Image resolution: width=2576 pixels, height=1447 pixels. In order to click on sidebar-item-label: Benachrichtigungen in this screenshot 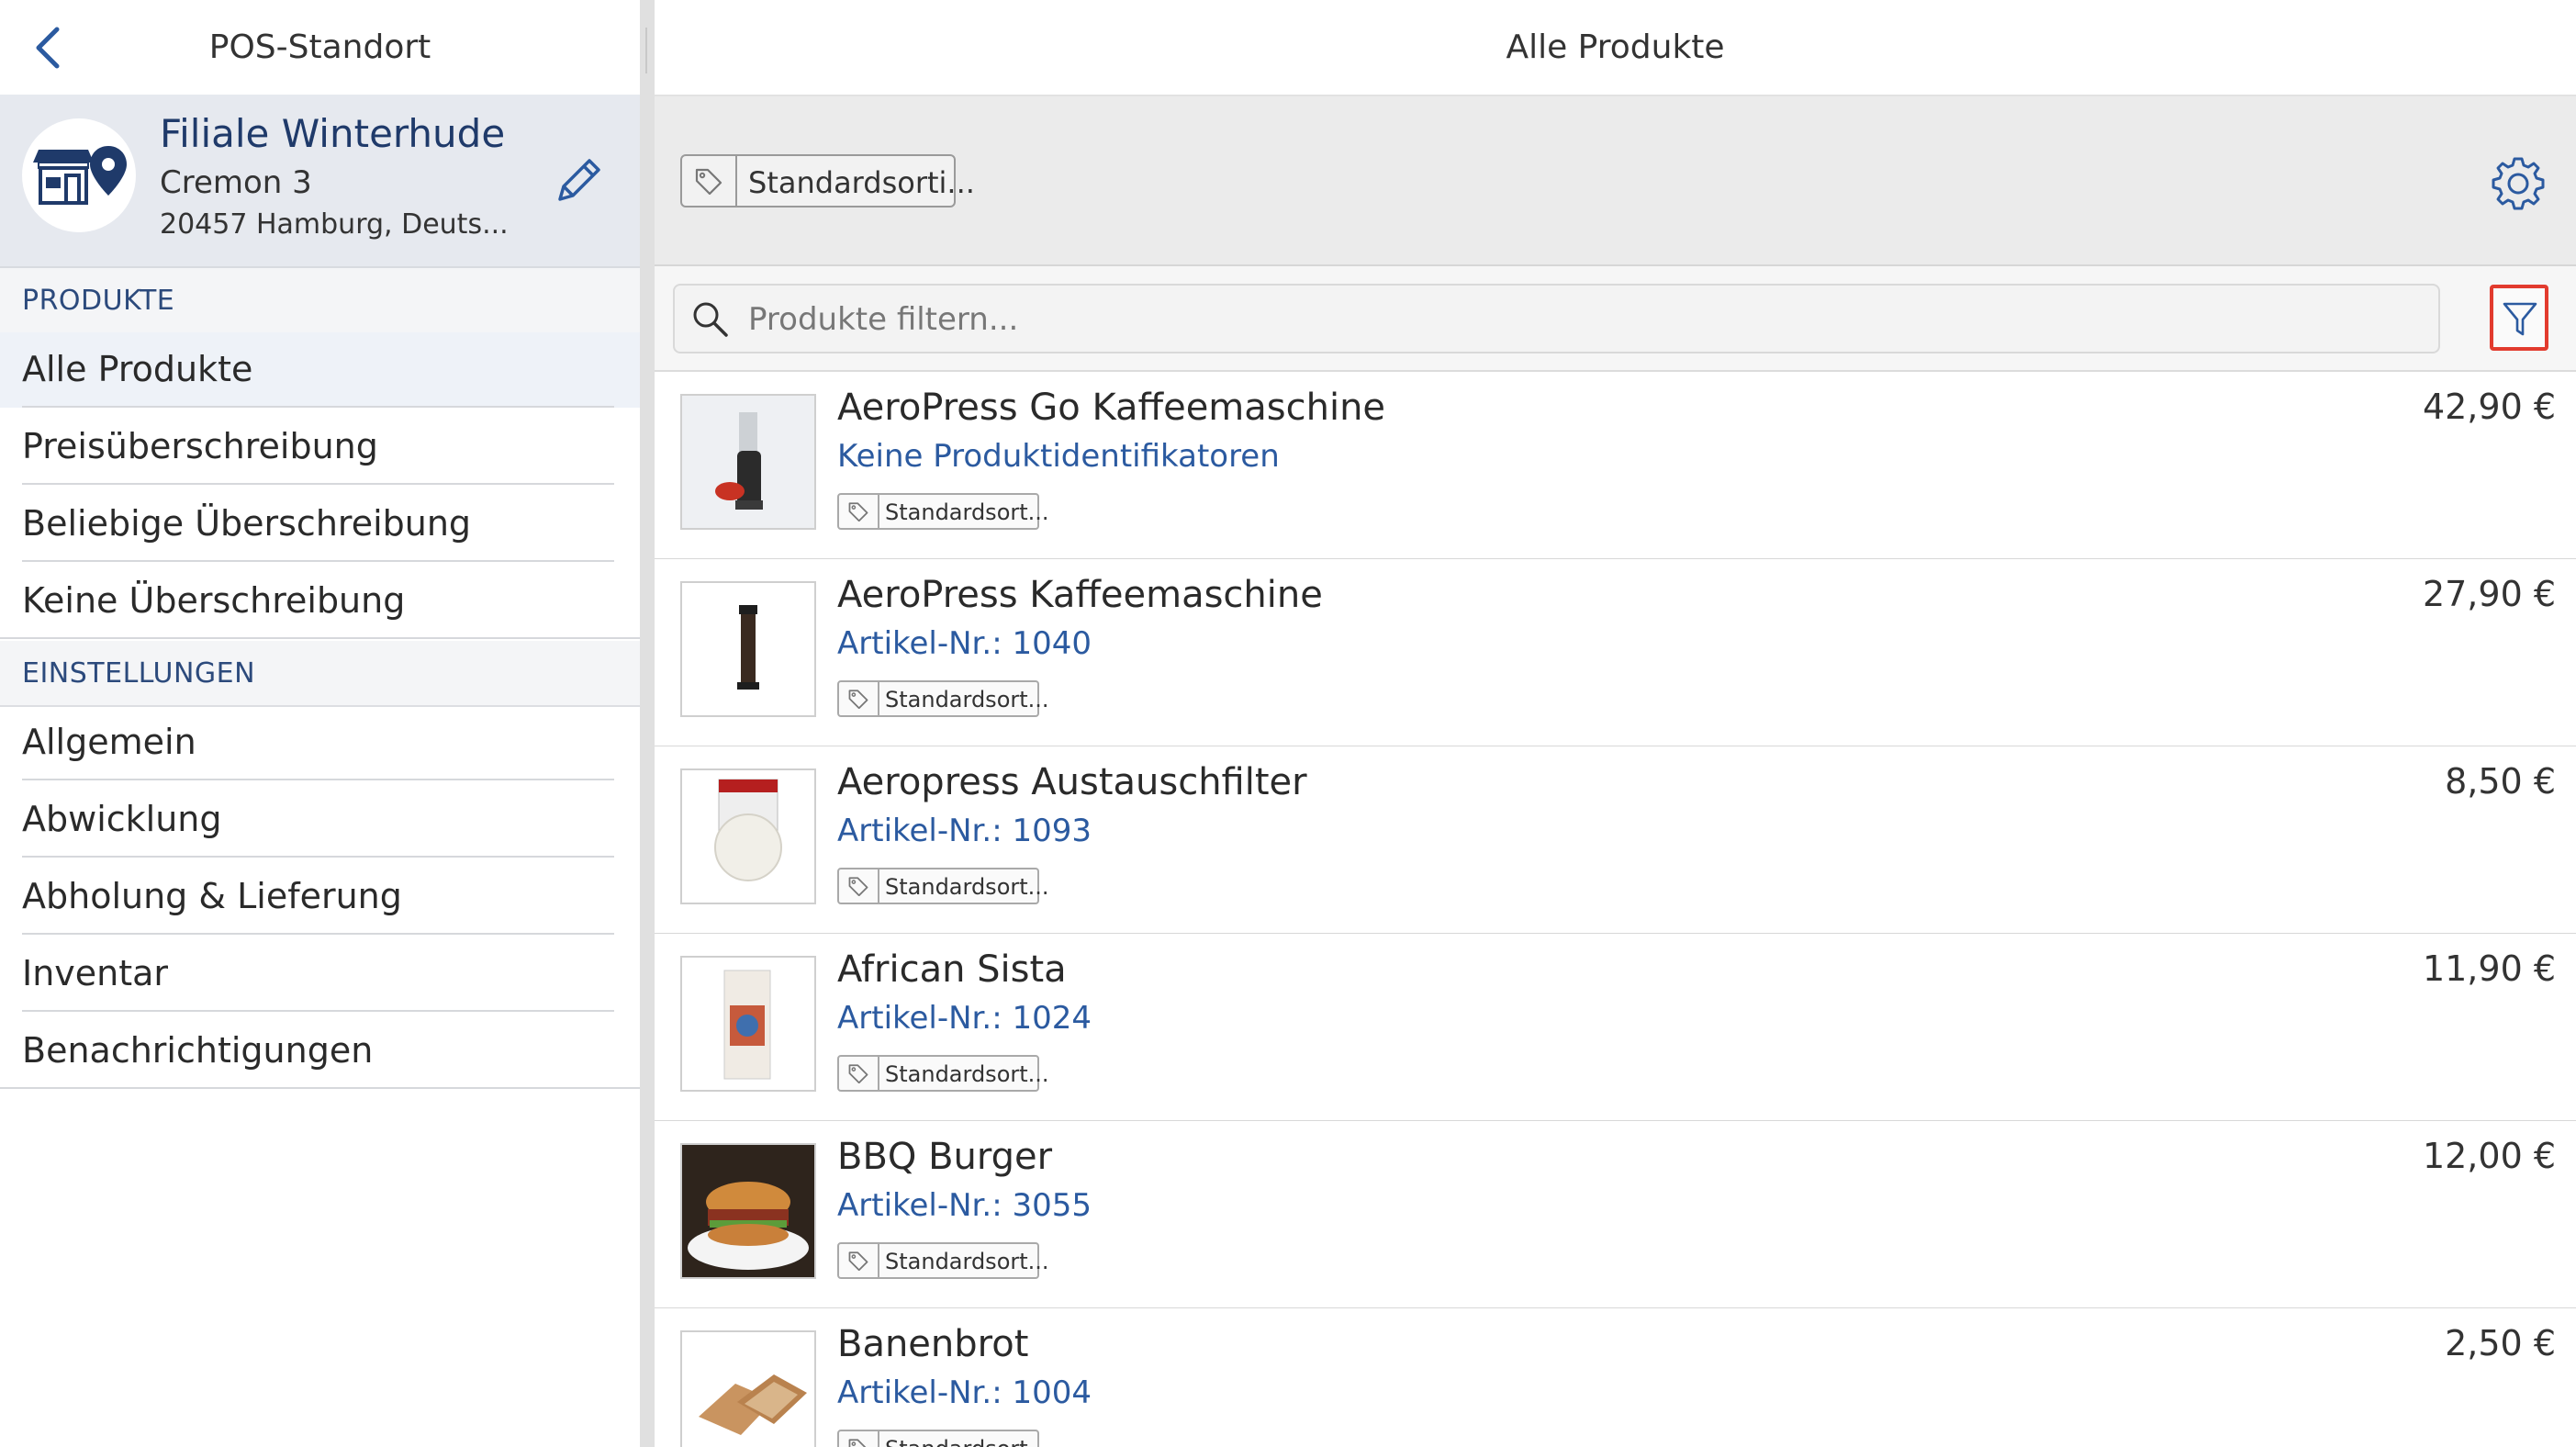, I will do `click(198, 1051)`.